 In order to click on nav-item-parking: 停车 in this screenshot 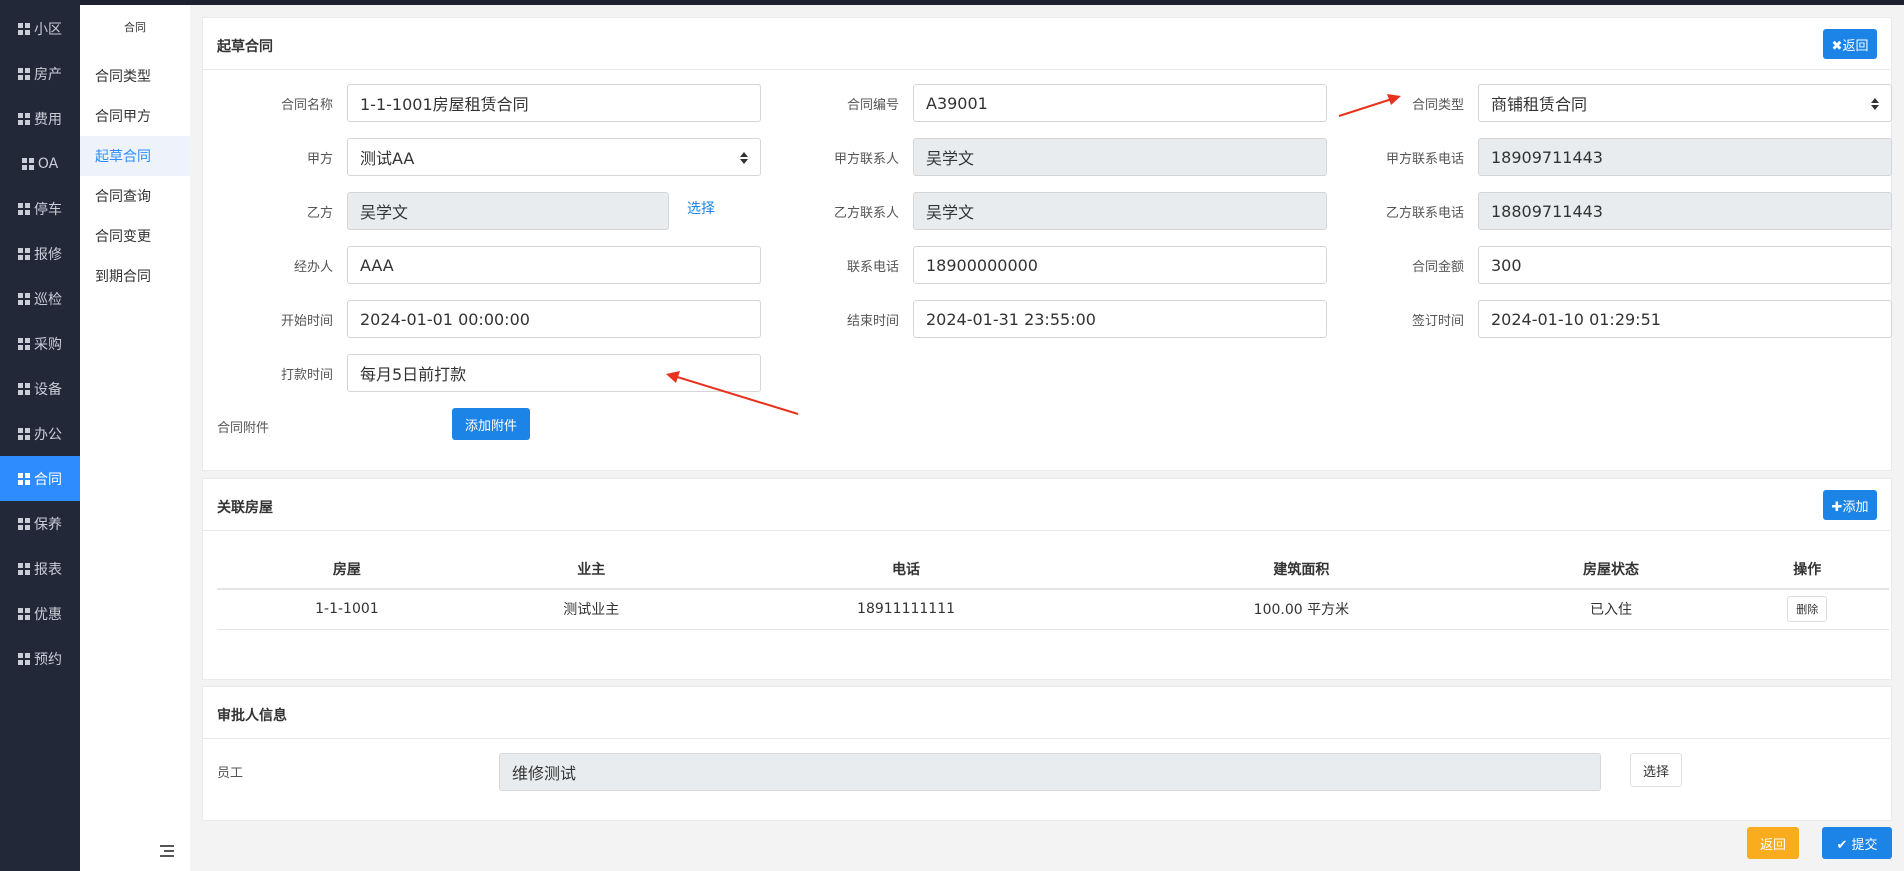, I will do `click(40, 208)`.